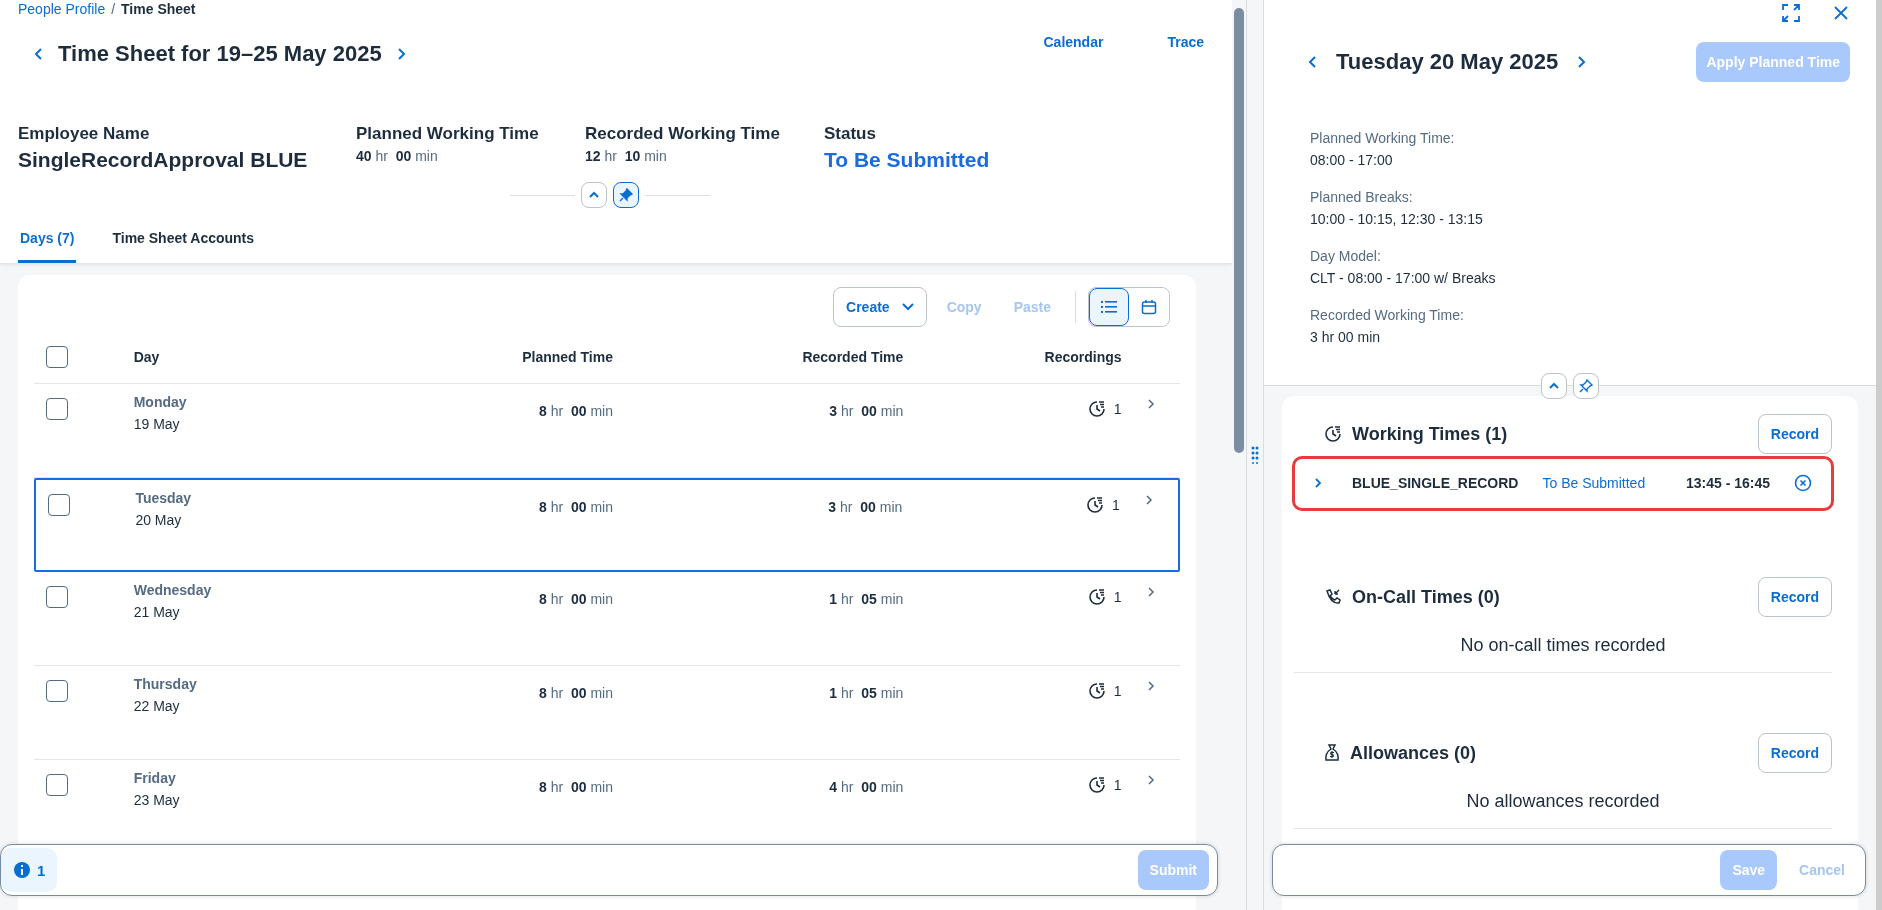 This screenshot has height=910, width=1882. Describe the element at coordinates (1727, 483) in the screenshot. I see `record-time: 13:45 - 16:45` at that location.